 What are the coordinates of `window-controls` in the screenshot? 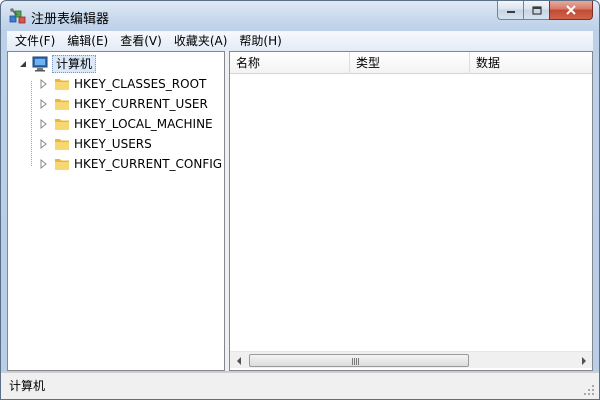 It's located at (545, 11).